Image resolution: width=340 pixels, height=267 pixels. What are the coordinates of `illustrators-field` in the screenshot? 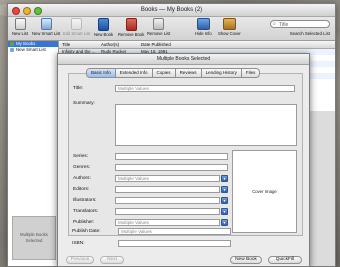 It's located at (167, 200).